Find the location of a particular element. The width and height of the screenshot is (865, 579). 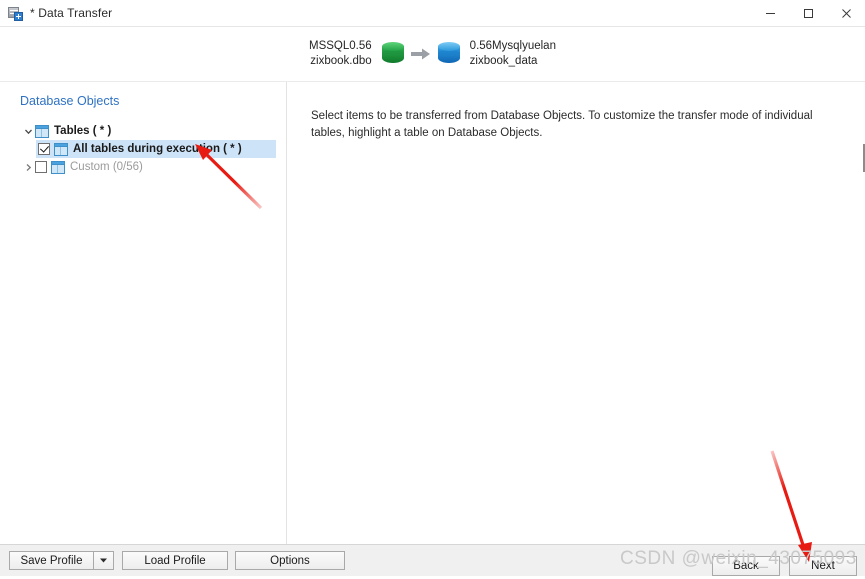

green-database-cylinder-icon is located at coordinates (392, 54).